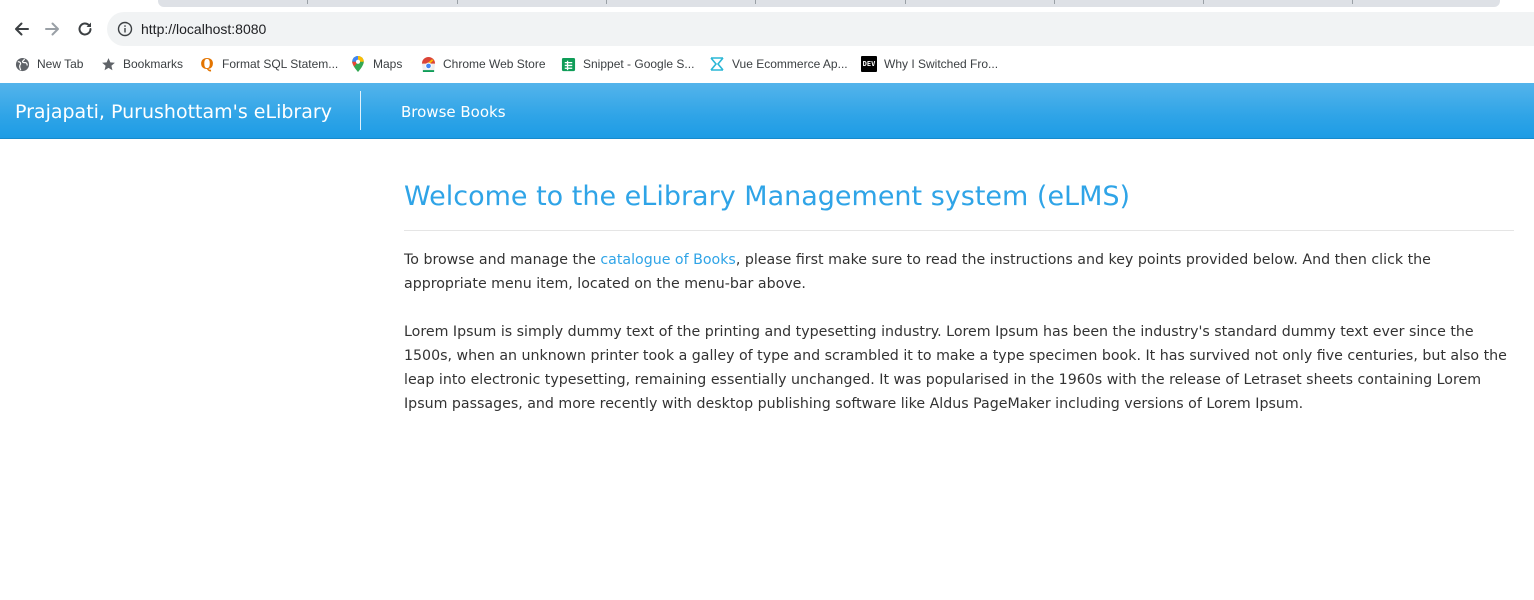 The image size is (1534, 600). I want to click on bookmark-bookmarks: Bookmarks, so click(141, 64).